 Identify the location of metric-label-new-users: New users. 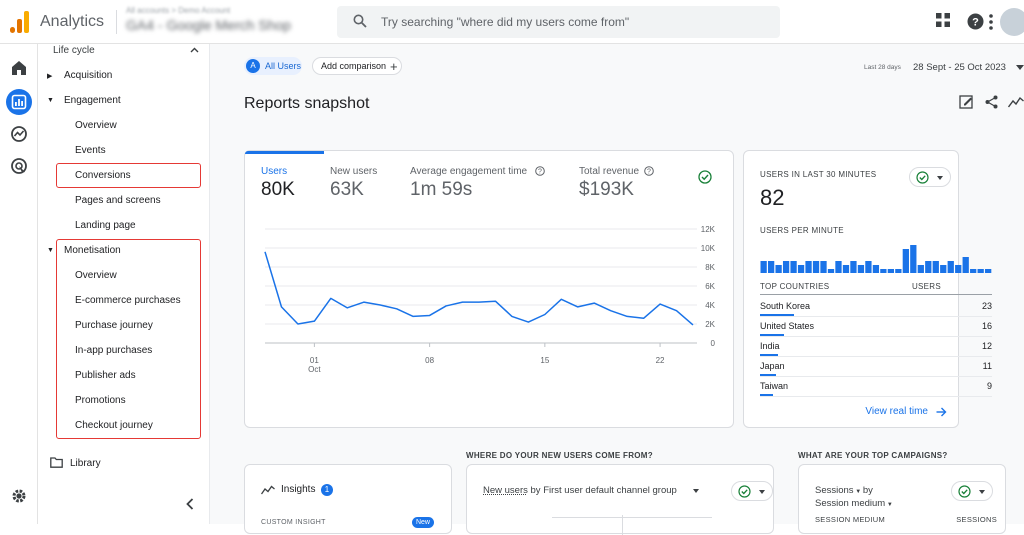
(353, 171).